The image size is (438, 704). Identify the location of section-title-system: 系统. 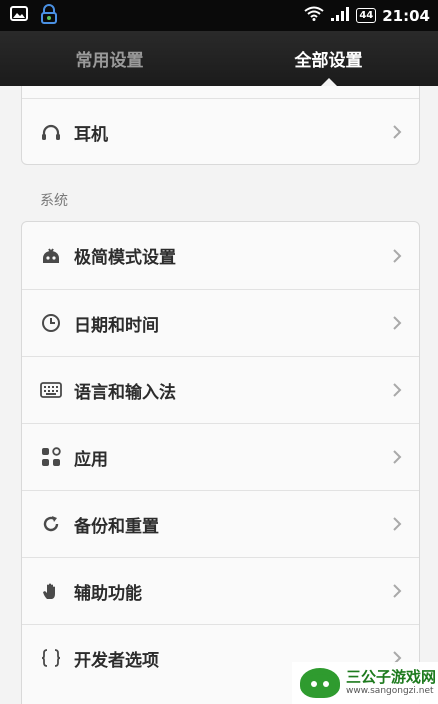
(54, 201).